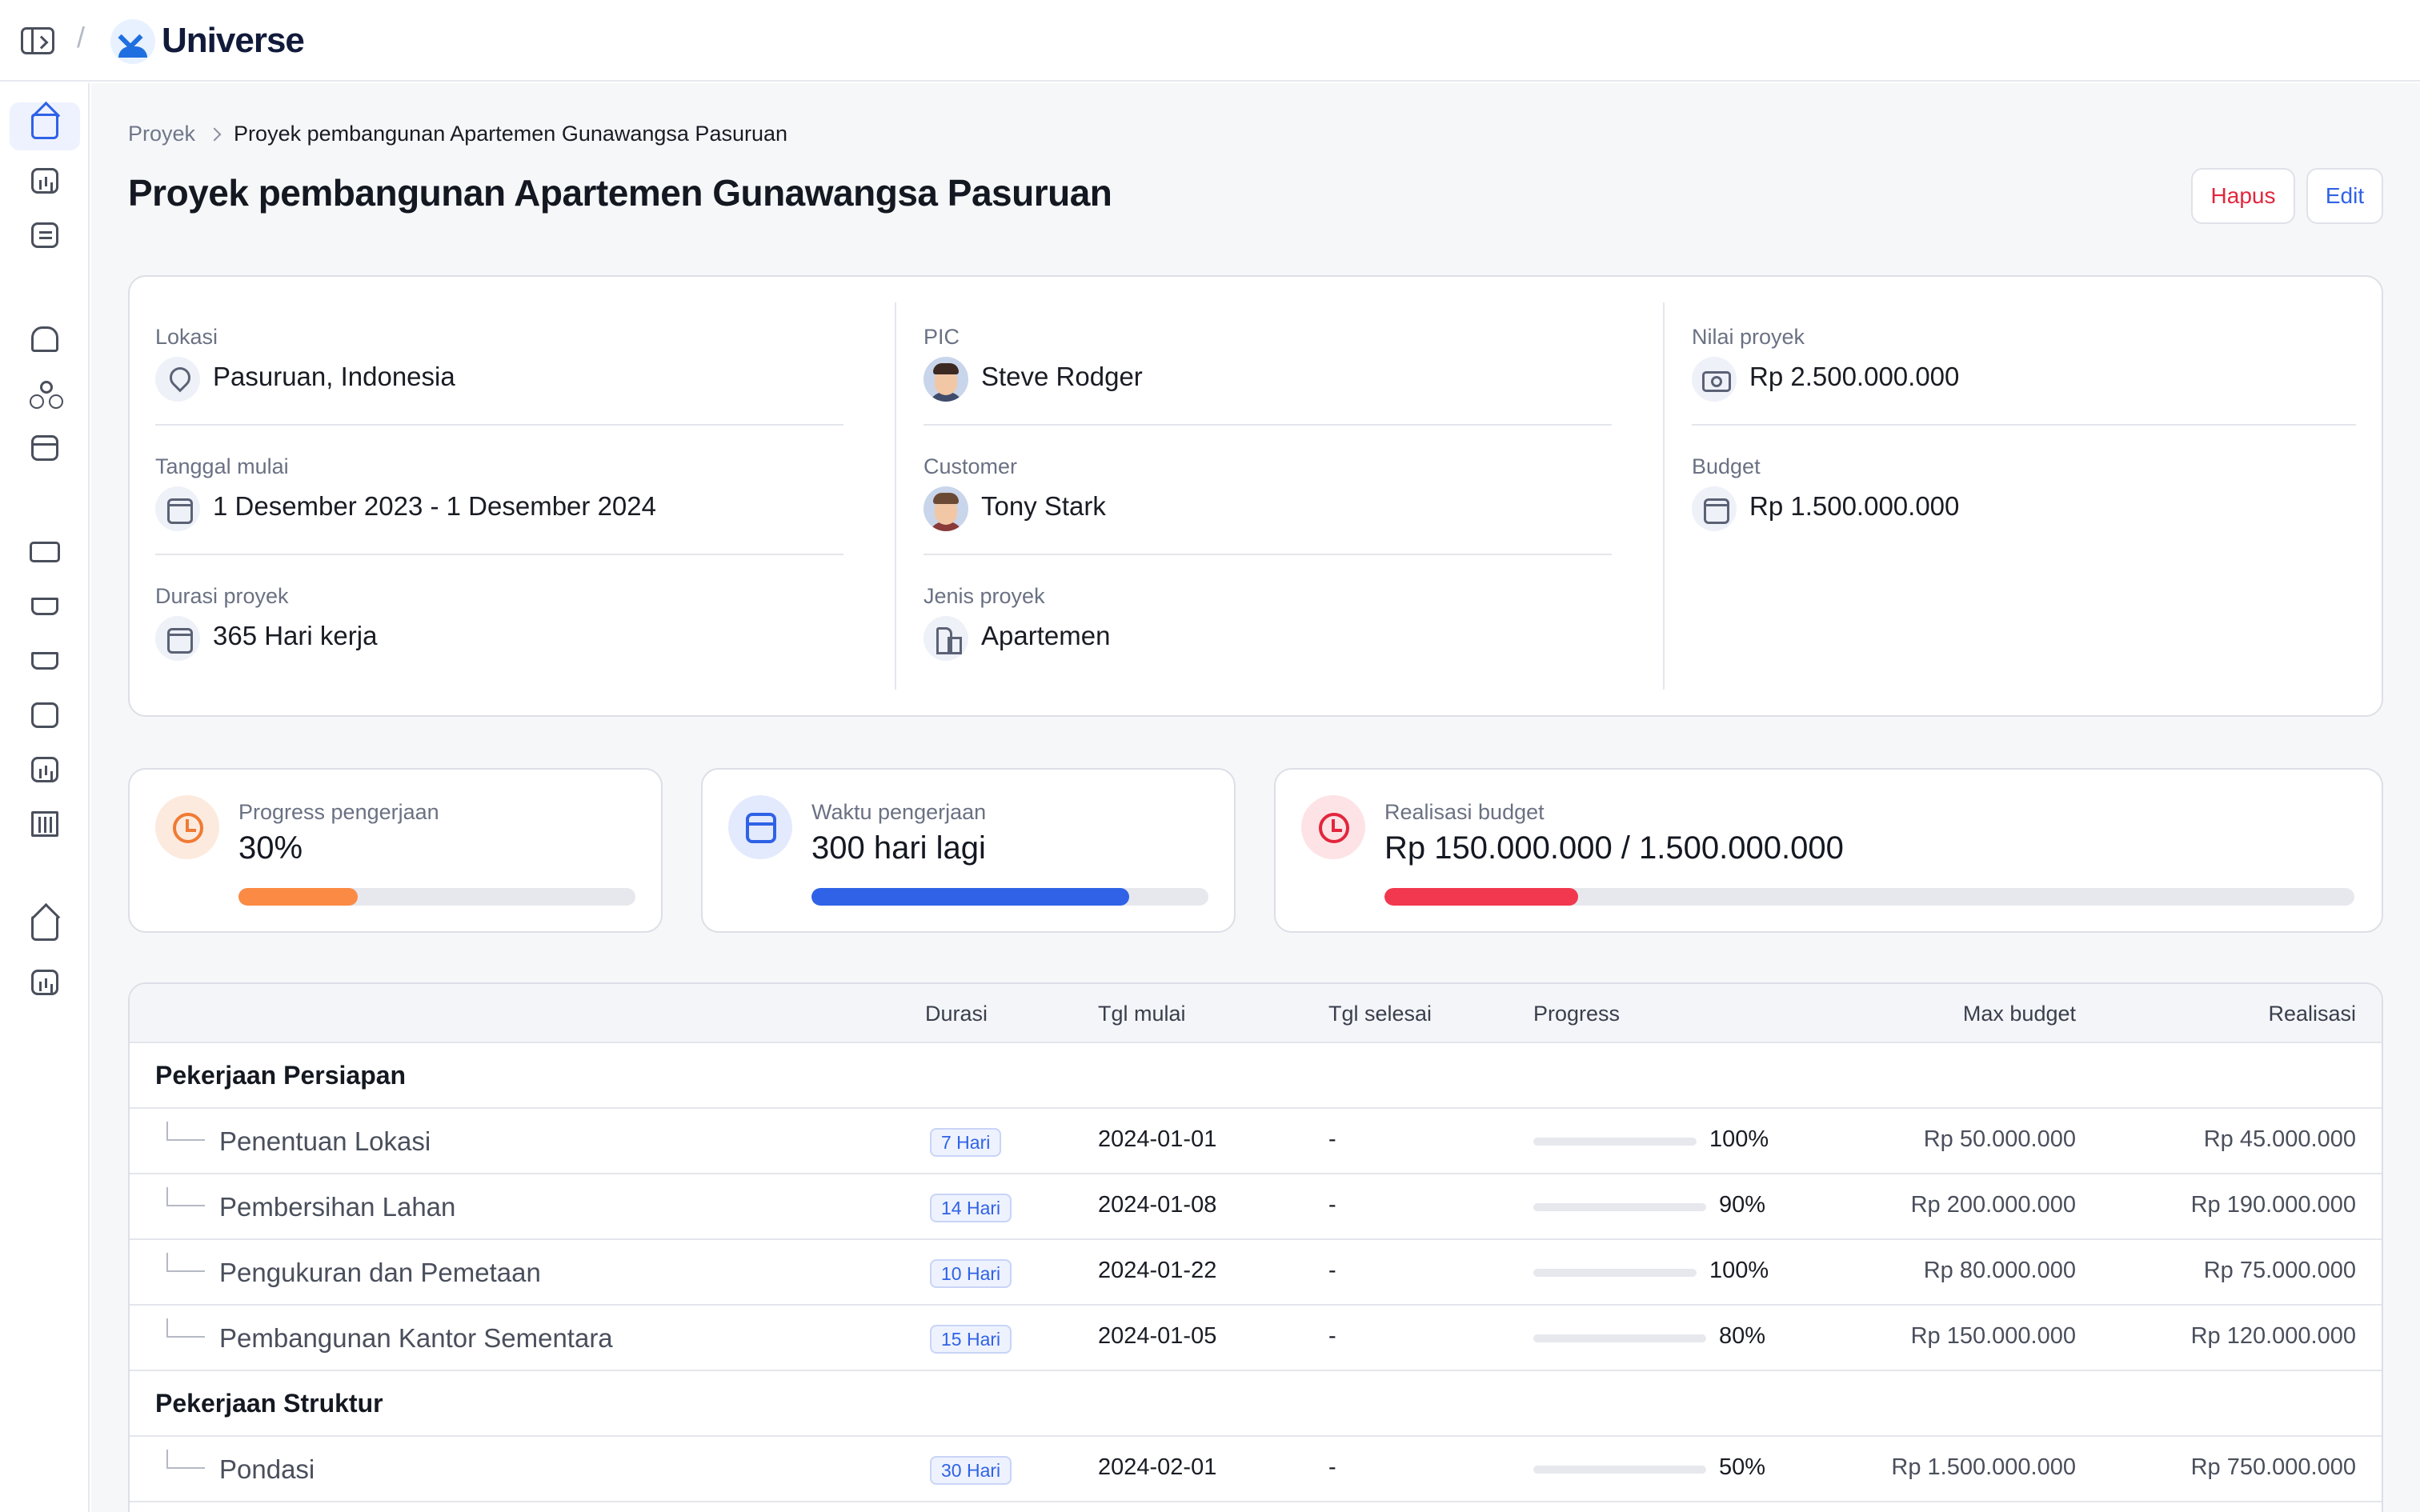 This screenshot has height=1512, width=2420. What do you see at coordinates (2273, 1205) in the screenshot?
I see `realisasi: Rp 190.000.000` at bounding box center [2273, 1205].